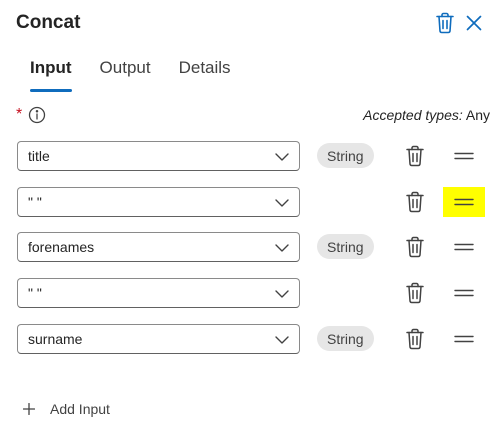 The height and width of the screenshot is (426, 503). Describe the element at coordinates (158, 339) in the screenshot. I see `input-dropdown: surname` at that location.